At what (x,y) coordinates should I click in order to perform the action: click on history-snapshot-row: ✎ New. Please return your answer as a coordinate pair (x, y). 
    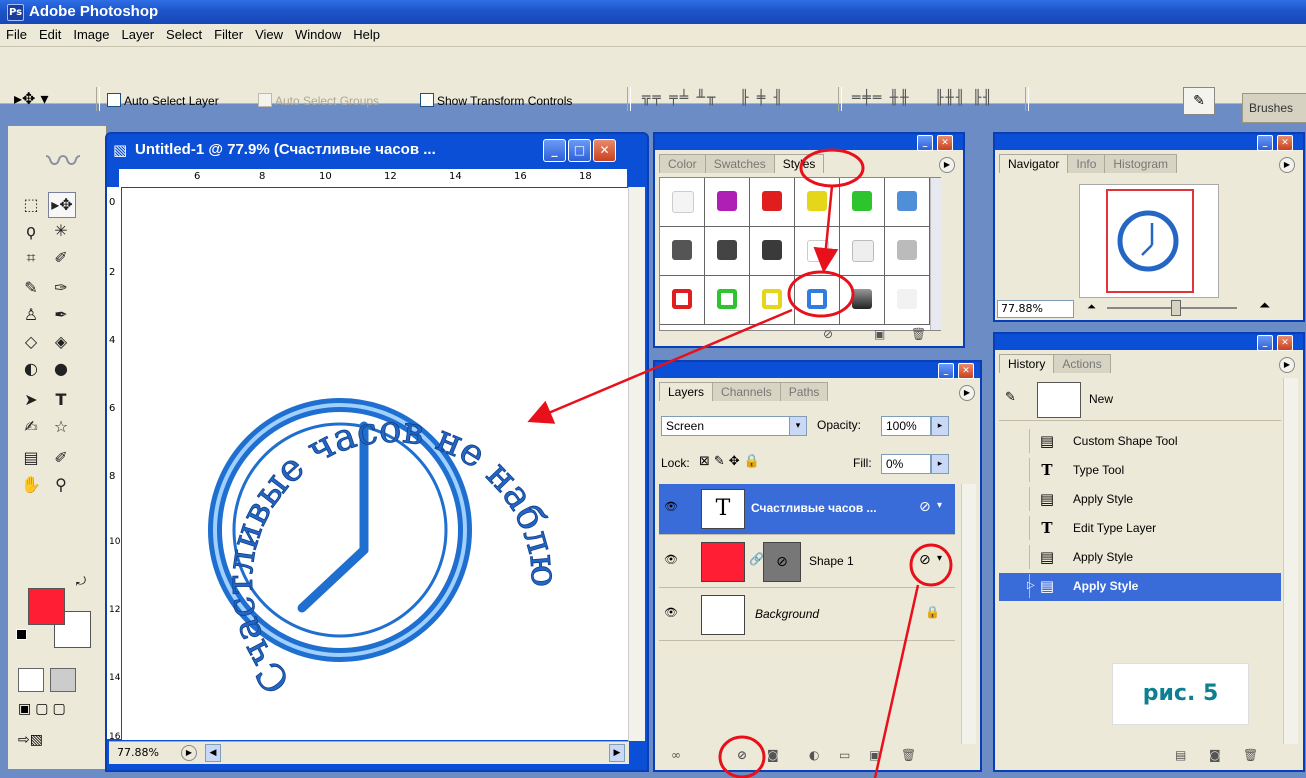
    Looking at the image, I should click on (1140, 399).